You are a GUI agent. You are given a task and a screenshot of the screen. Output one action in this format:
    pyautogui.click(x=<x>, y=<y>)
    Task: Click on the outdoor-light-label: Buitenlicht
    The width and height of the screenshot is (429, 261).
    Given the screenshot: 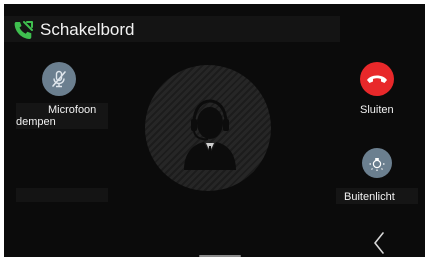 What is the action you would take?
    pyautogui.click(x=369, y=197)
    